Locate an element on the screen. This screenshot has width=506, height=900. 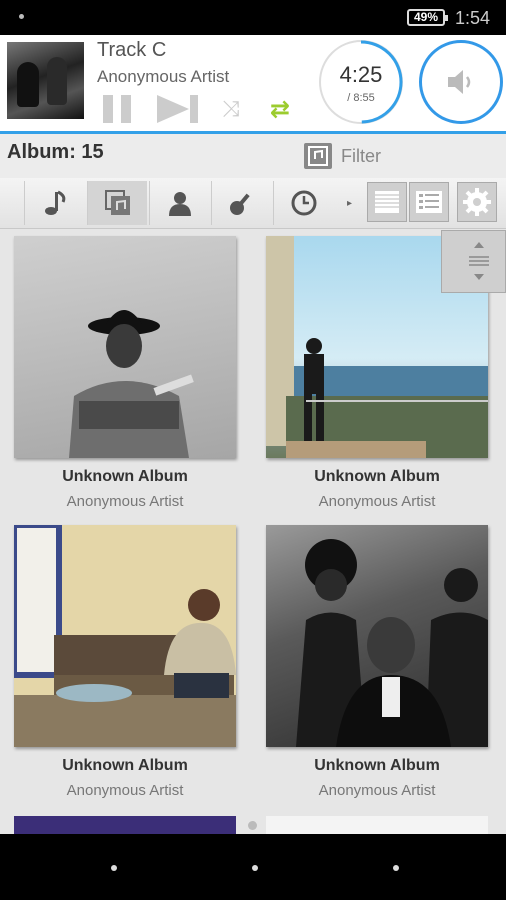
playback-time-dial: 4:25 / 8:55 is located at coordinates (361, 82).